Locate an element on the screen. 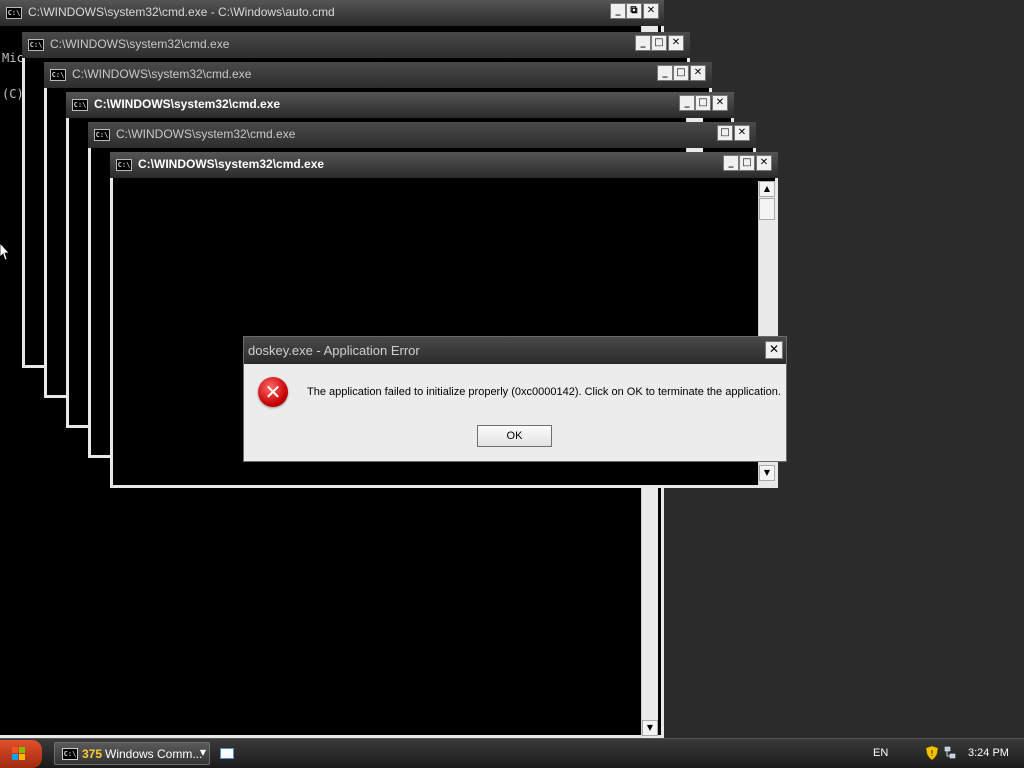  security-shield-icon: ! is located at coordinates (932, 753).